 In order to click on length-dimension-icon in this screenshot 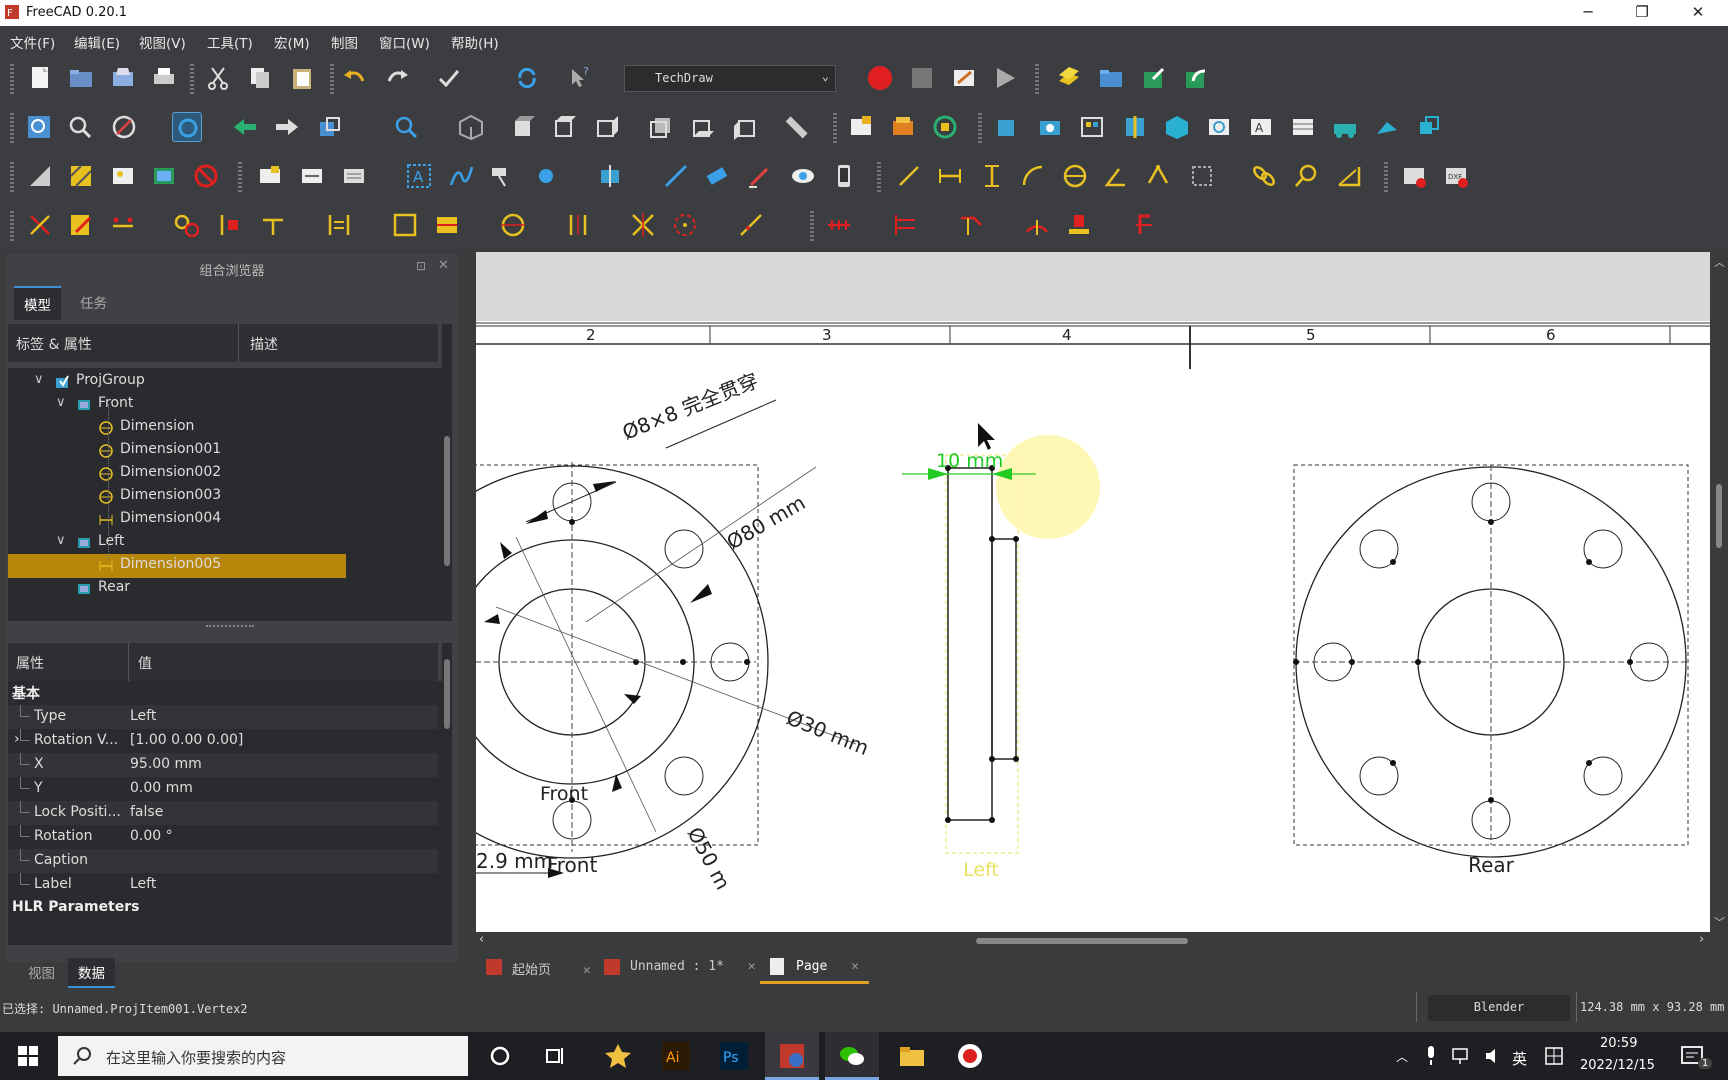, I will do `click(909, 176)`.